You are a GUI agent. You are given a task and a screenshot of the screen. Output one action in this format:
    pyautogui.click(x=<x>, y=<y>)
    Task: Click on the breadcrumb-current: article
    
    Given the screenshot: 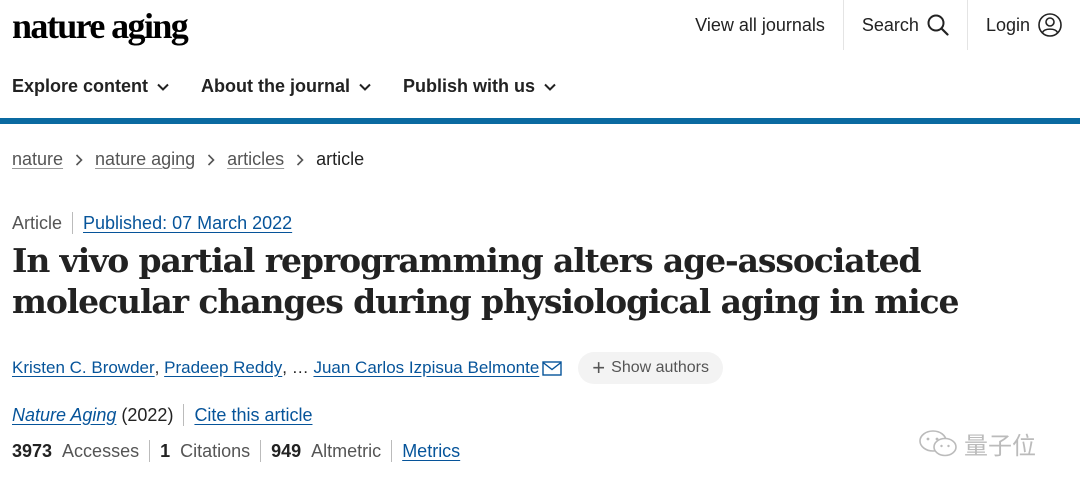 What is the action you would take?
    pyautogui.click(x=340, y=159)
    